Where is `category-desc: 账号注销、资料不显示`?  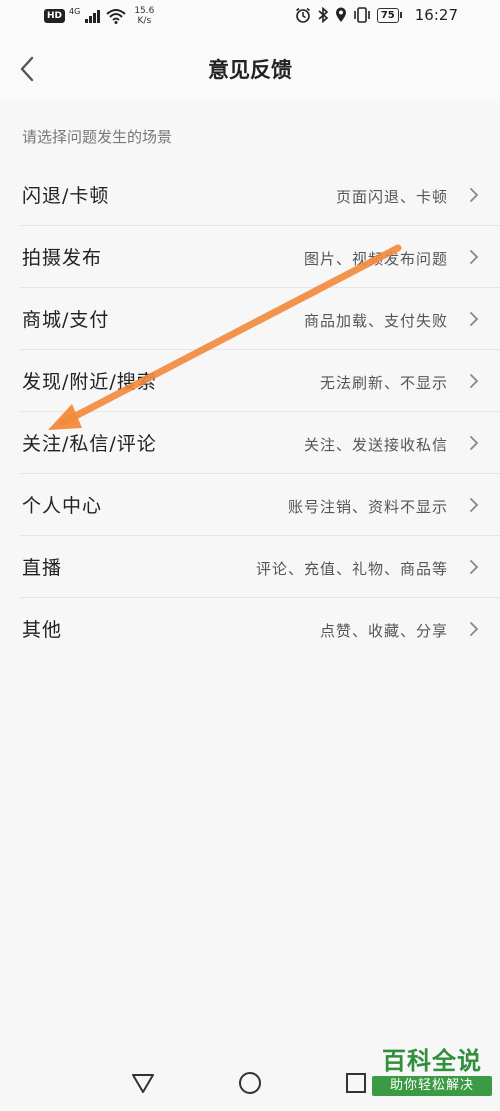
category-desc: 账号注销、资料不显示 is located at coordinates (367, 507).